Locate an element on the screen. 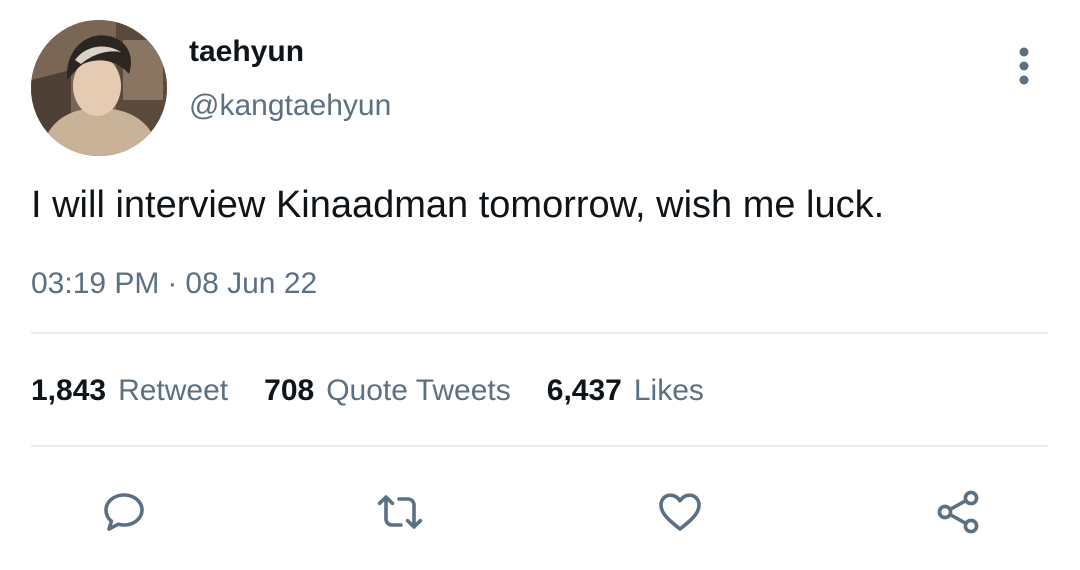  share-button is located at coordinates (958, 512).